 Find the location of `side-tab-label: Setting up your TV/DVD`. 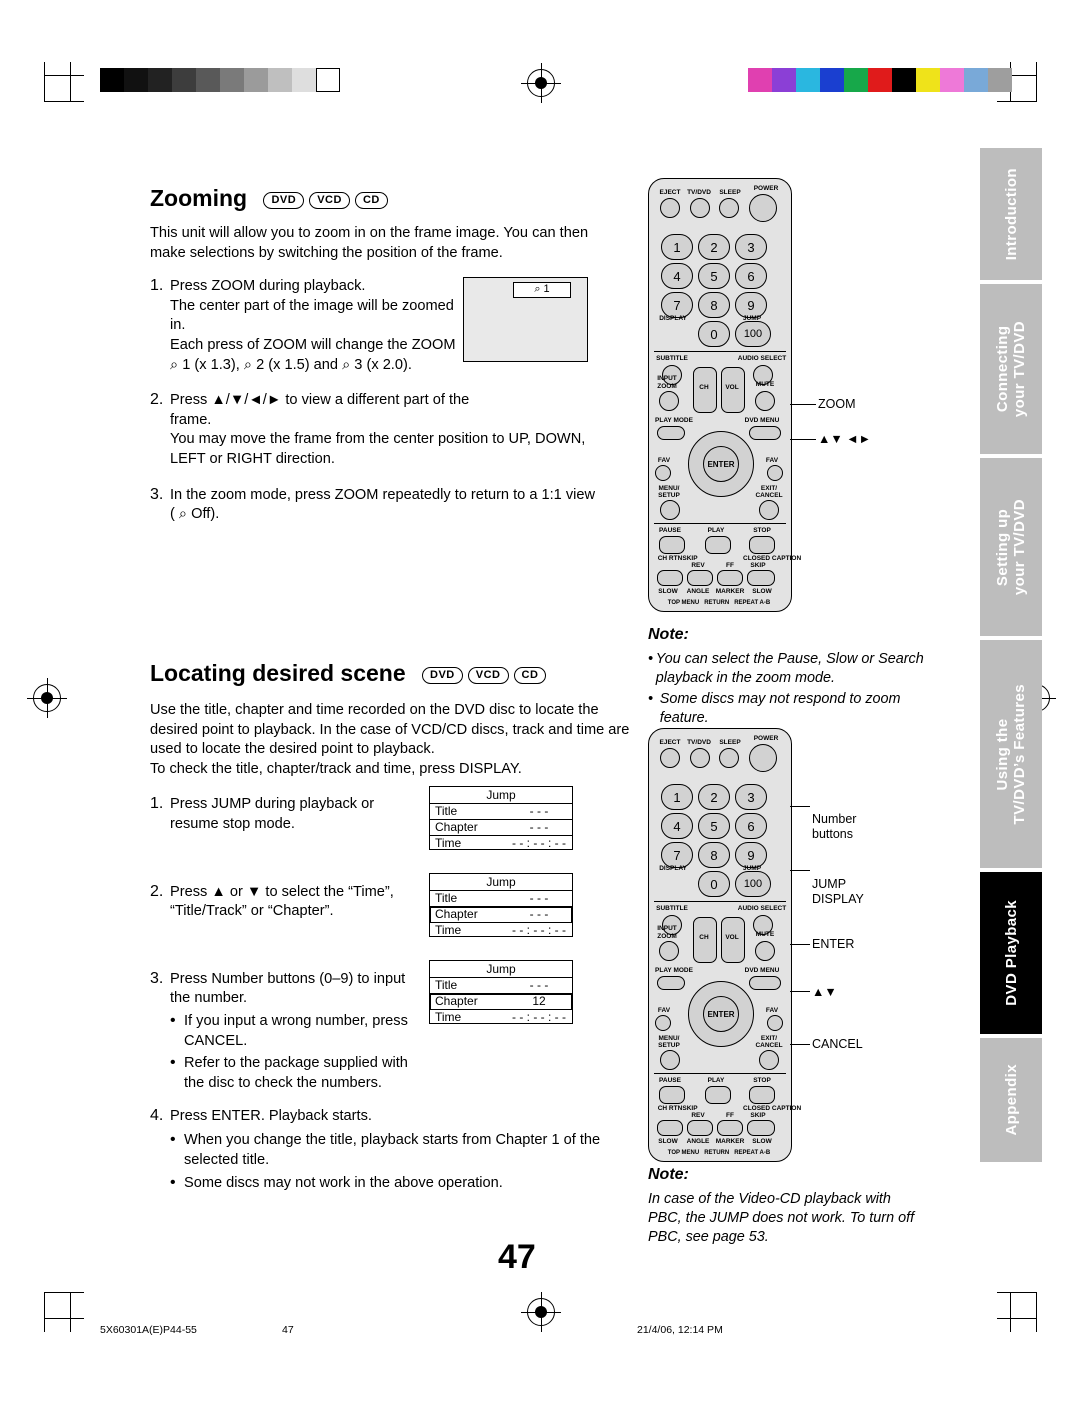

side-tab-label: Setting up your TV/DVD is located at coordinates (1011, 547).